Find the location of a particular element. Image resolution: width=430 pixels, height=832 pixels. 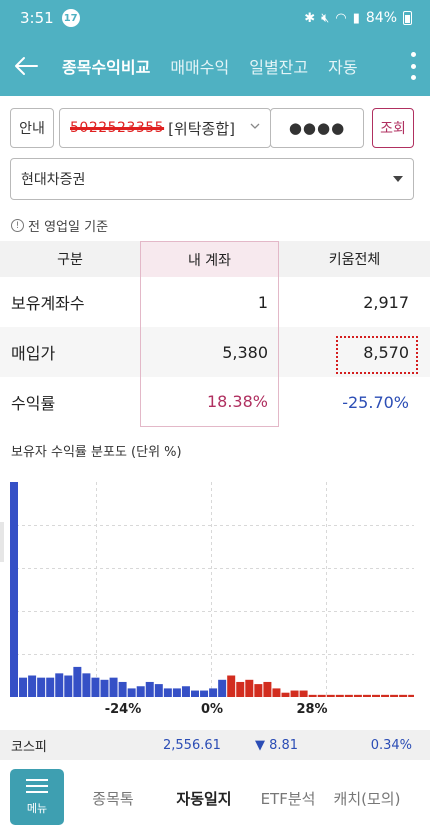

table-row: 보유계좌수 1 2,917 is located at coordinates (215, 302).